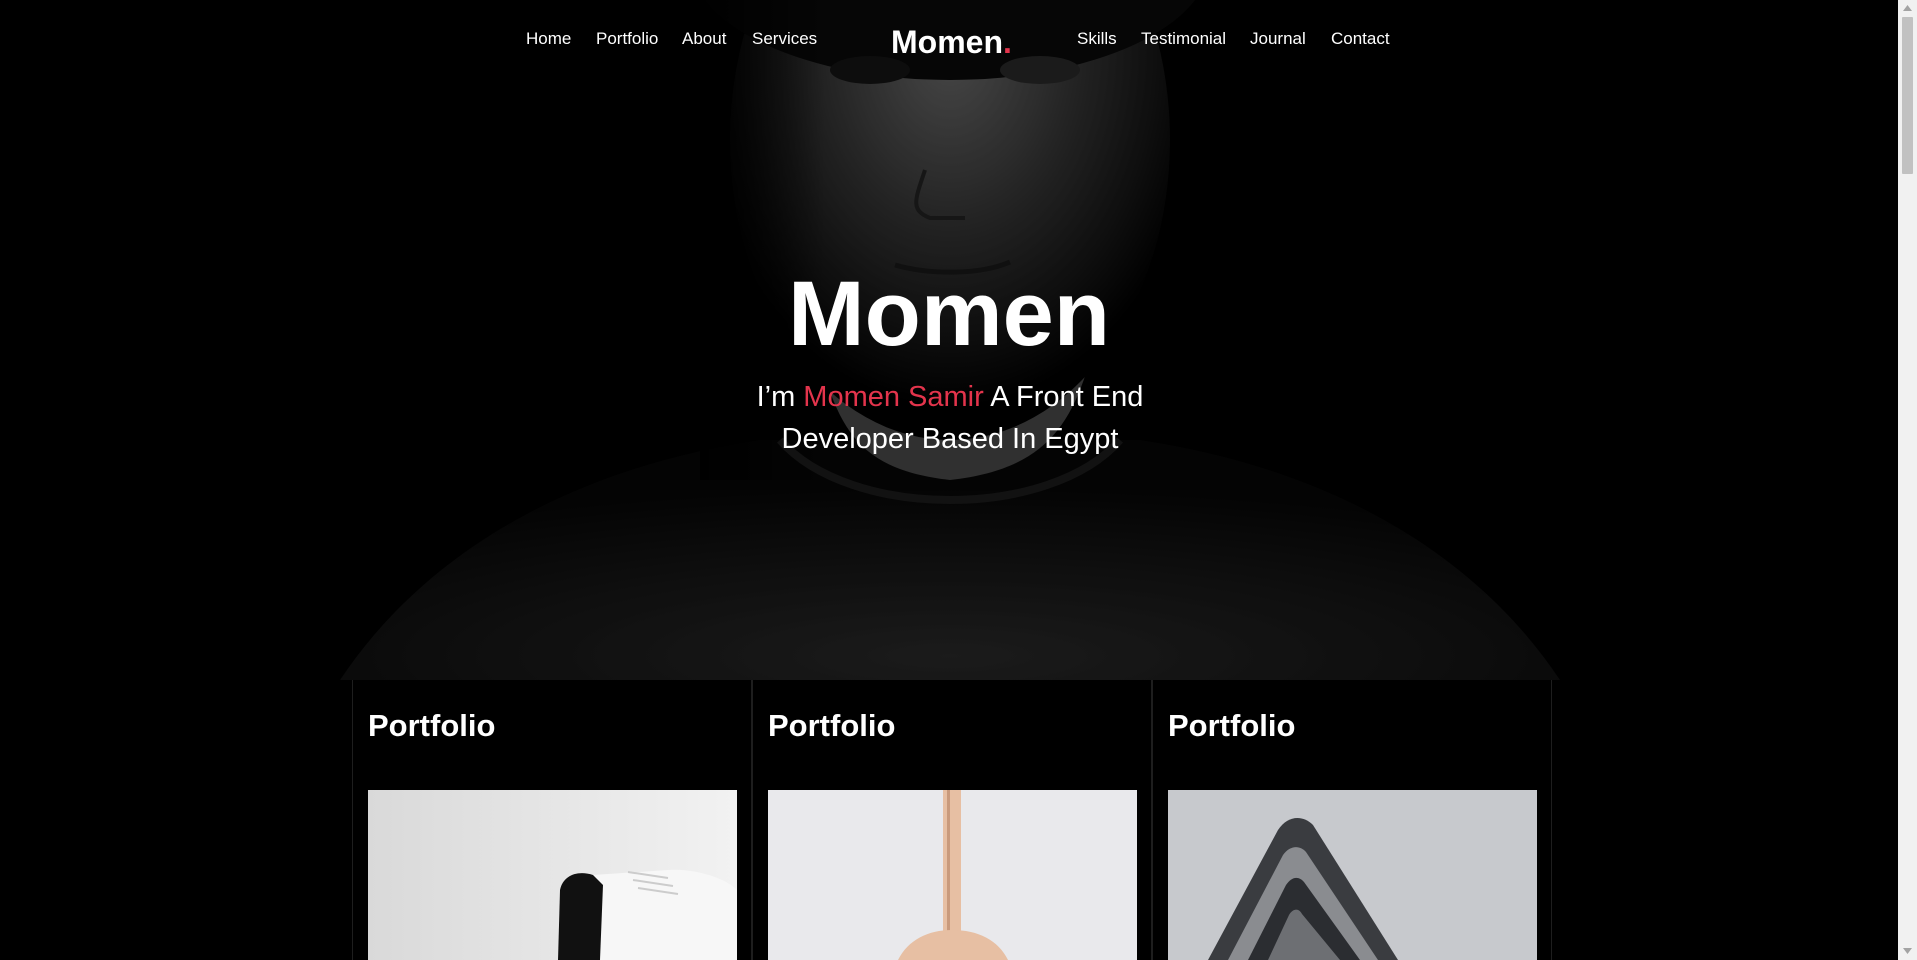  What do you see at coordinates (1278, 39) in the screenshot?
I see `nav-link-journal: Journal` at bounding box center [1278, 39].